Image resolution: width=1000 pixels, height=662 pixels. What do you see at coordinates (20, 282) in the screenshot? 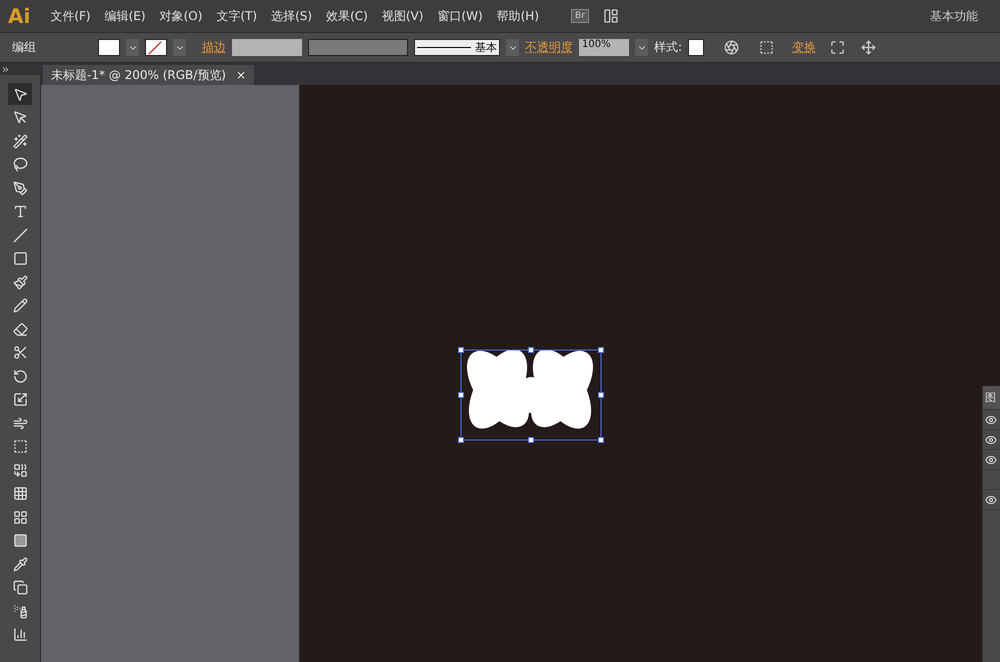
I see `brush-icon` at bounding box center [20, 282].